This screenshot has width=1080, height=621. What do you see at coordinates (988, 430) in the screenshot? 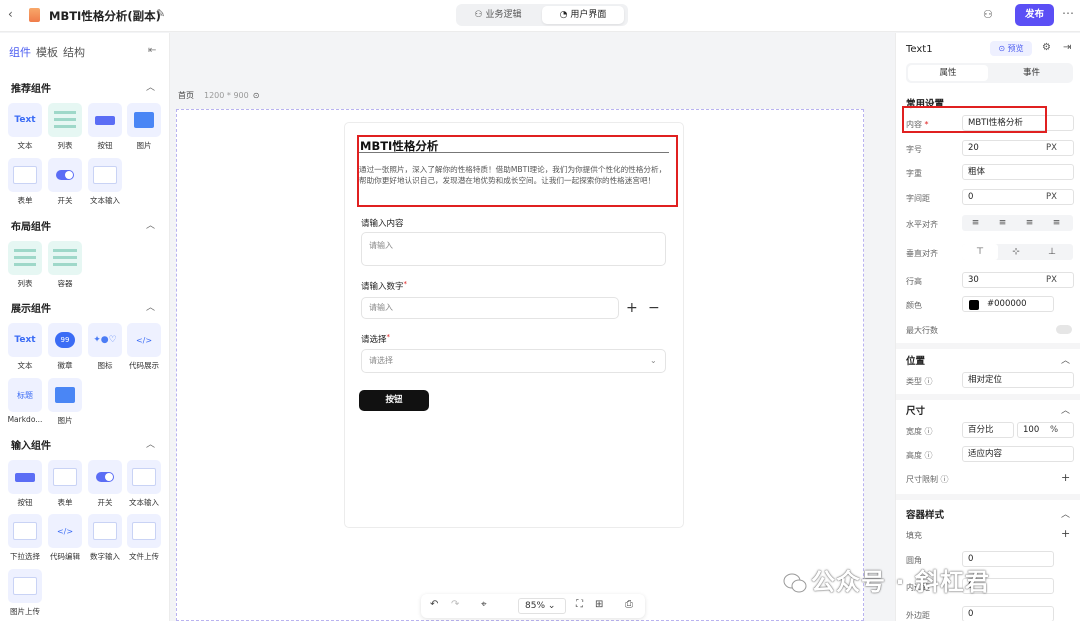
I see `width-unit-select: 百分比` at bounding box center [988, 430].